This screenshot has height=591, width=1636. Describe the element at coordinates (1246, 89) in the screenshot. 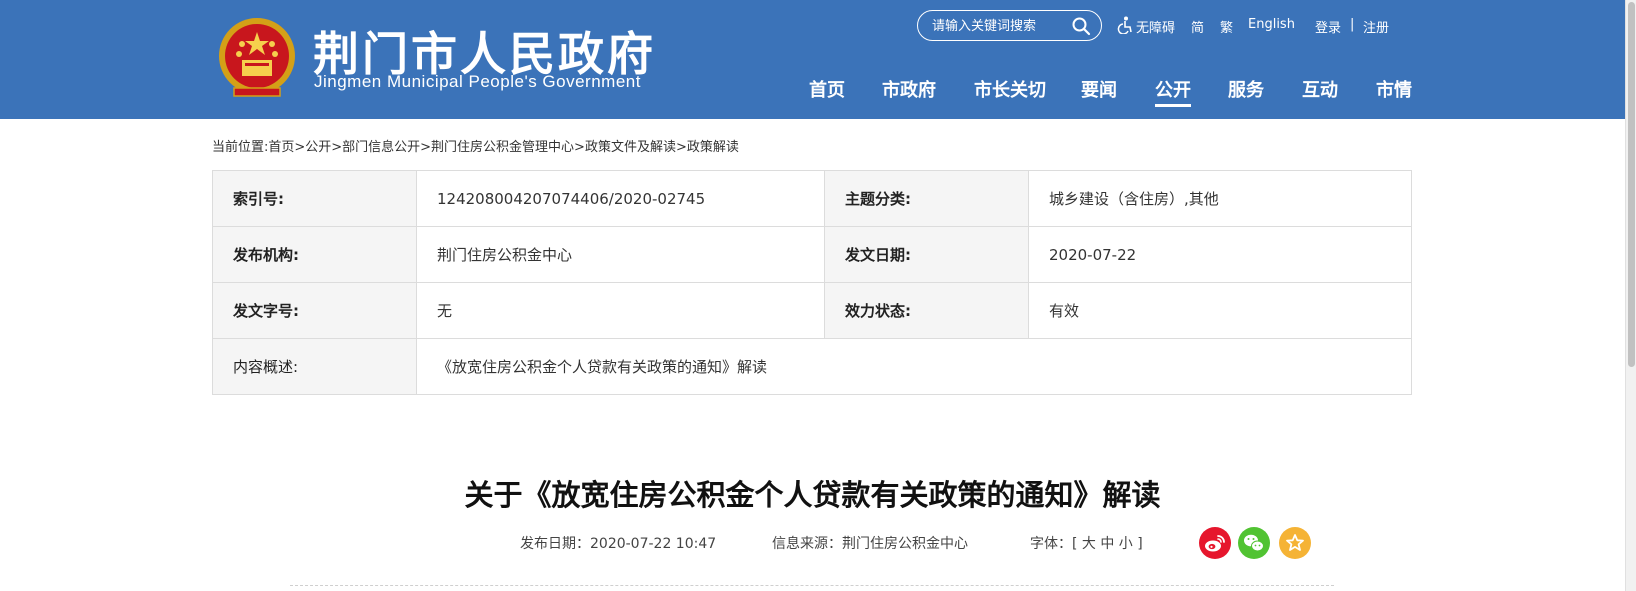

I see `nav-item-services: 服务` at that location.